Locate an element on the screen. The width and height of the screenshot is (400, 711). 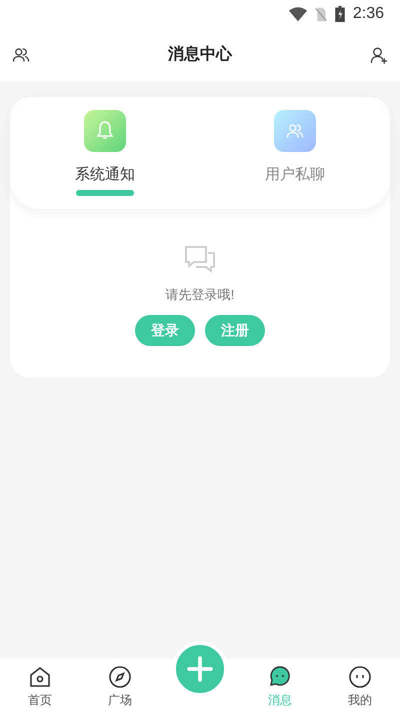
add-user-icon is located at coordinates (379, 55).